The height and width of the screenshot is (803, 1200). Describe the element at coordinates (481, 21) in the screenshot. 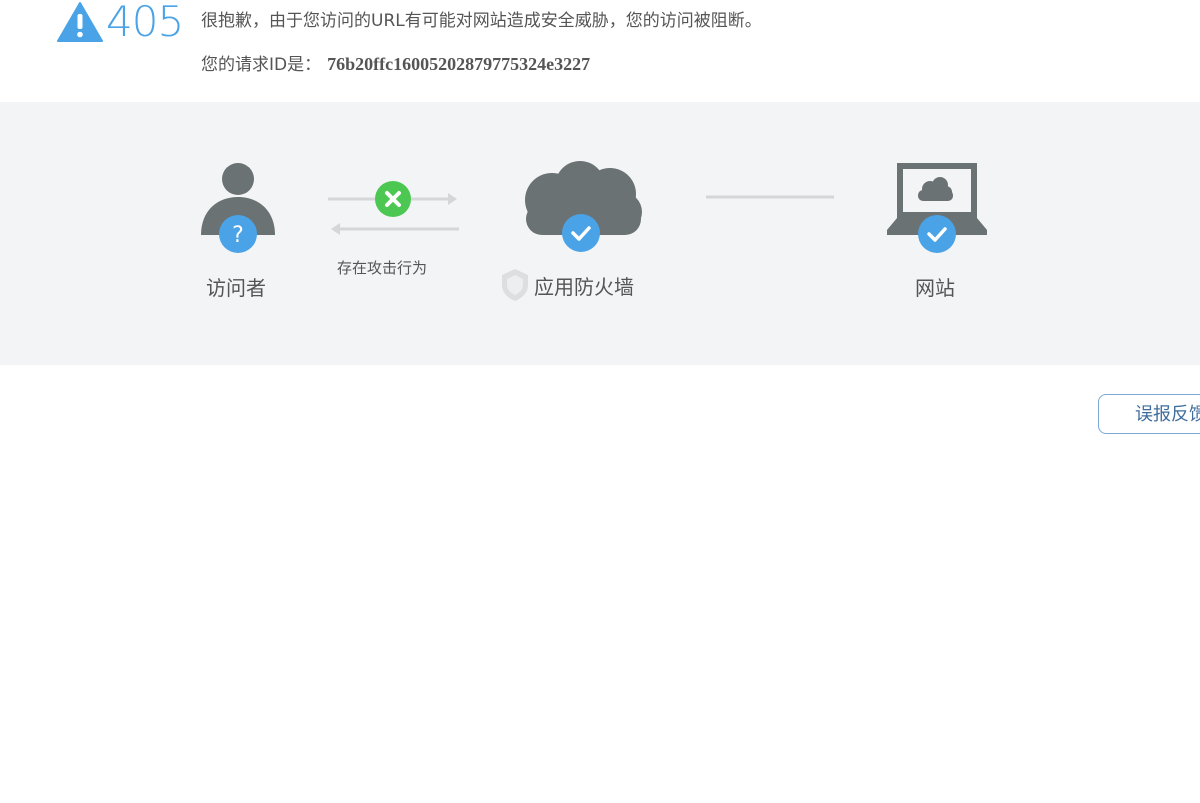

I see `error-message: 很抱歉，由于您访问的URL有可能对网站造成安全威胁，您的访问被阻断。` at that location.